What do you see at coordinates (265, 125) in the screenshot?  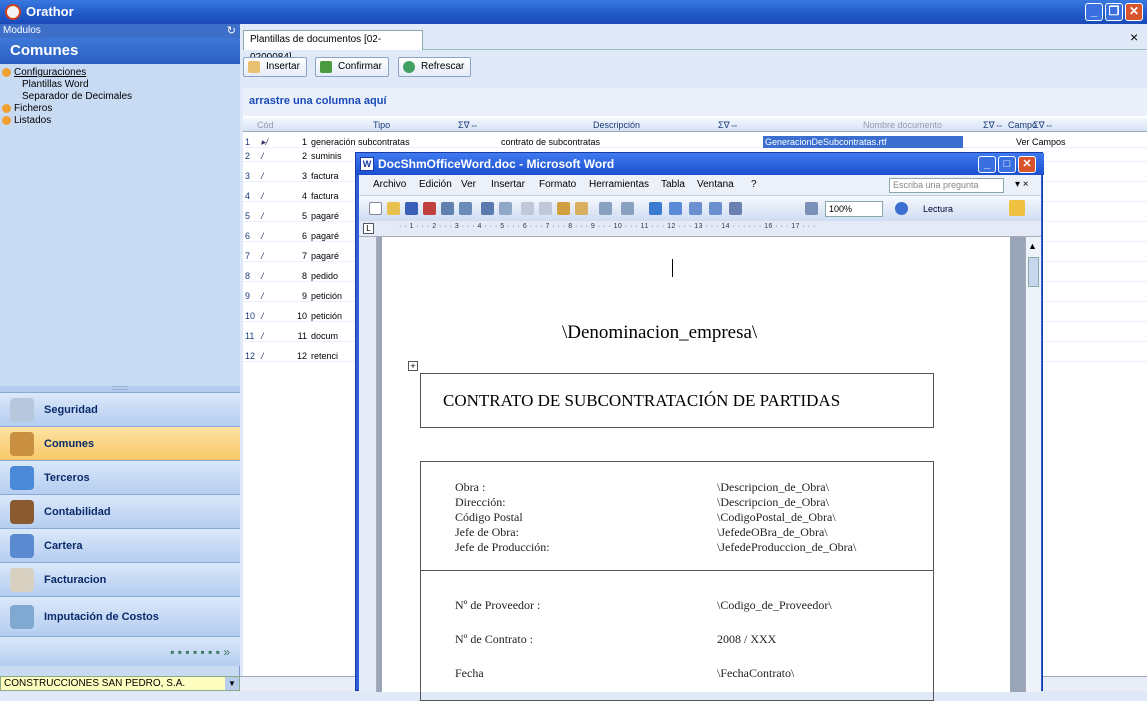 I see `col-cod: Cód` at bounding box center [265, 125].